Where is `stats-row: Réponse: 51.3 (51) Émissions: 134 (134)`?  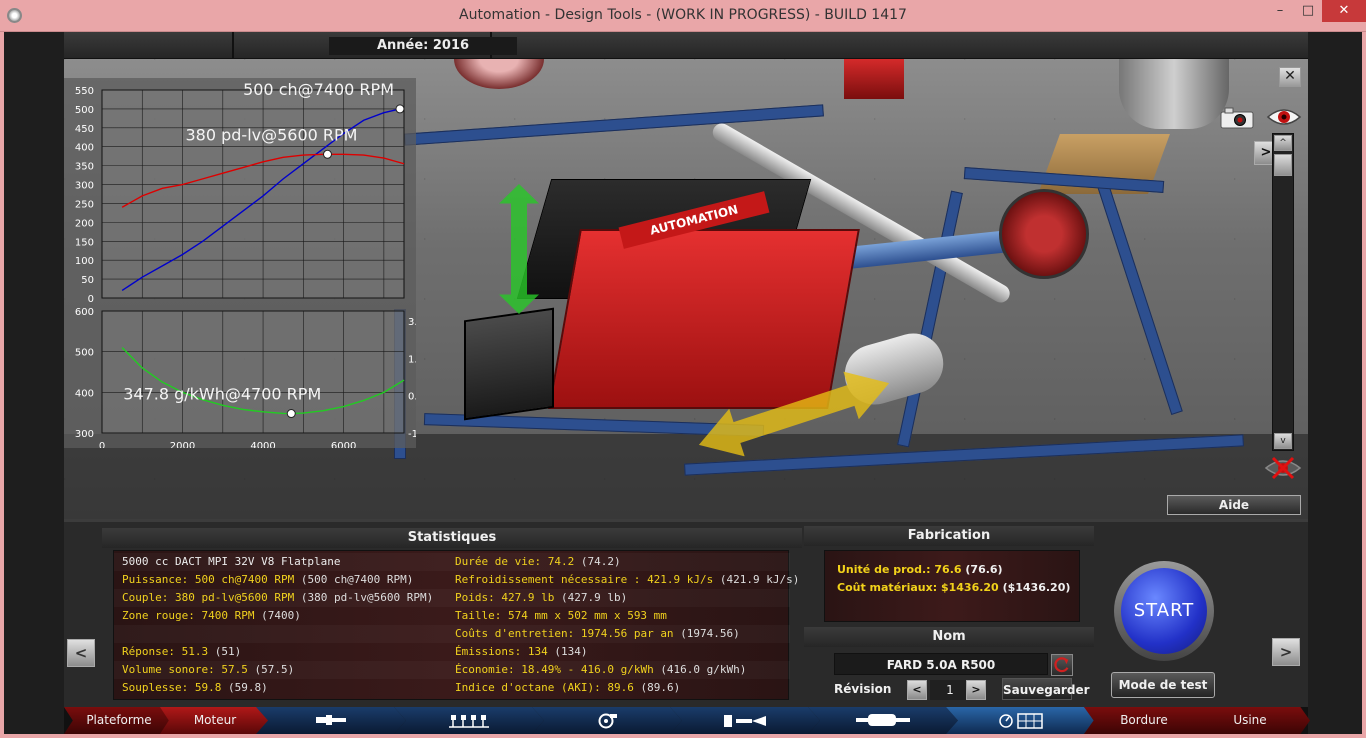 stats-row: Réponse: 51.3 (51) Émissions: 134 (134) is located at coordinates (452, 652).